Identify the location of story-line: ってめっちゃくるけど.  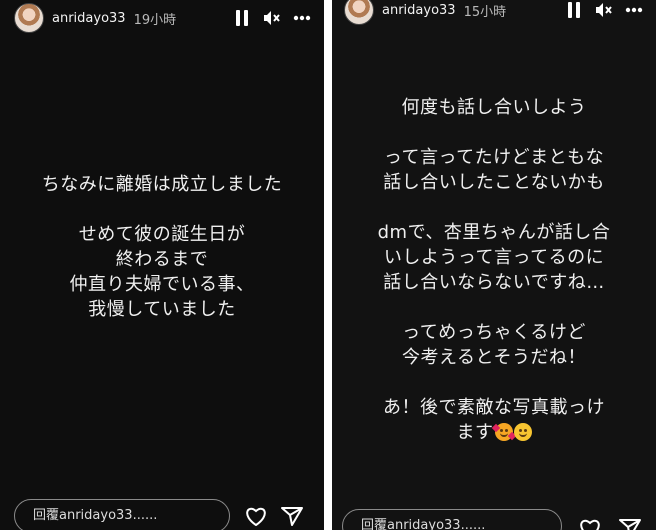
(494, 332).